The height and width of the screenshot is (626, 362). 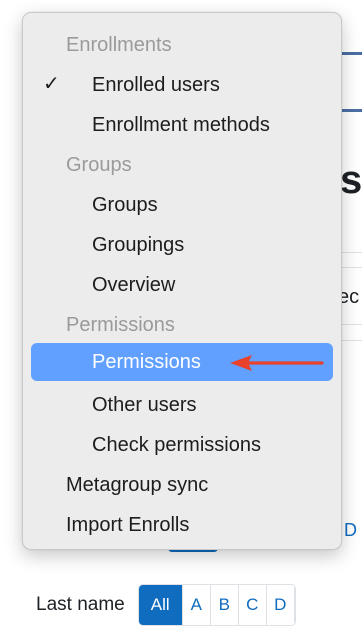 I want to click on menu-item-label: Groupings, so click(x=138, y=244).